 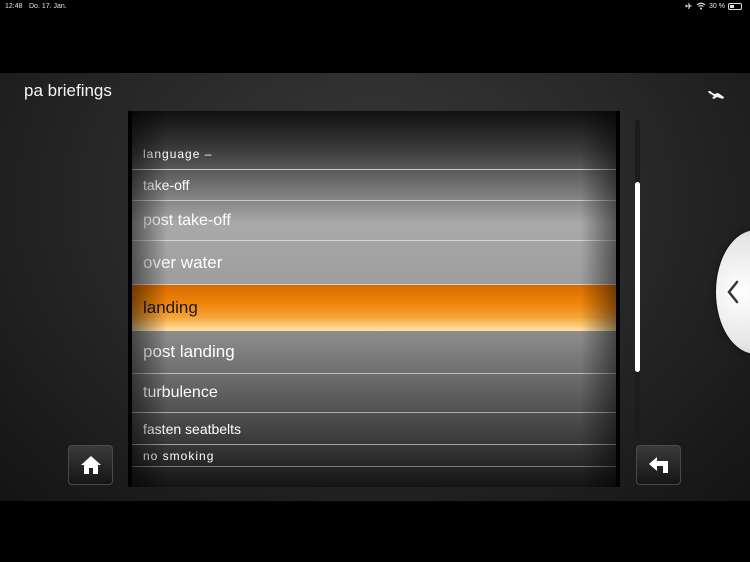 What do you see at coordinates (166, 185) in the screenshot?
I see `picker-item-label: take-off` at bounding box center [166, 185].